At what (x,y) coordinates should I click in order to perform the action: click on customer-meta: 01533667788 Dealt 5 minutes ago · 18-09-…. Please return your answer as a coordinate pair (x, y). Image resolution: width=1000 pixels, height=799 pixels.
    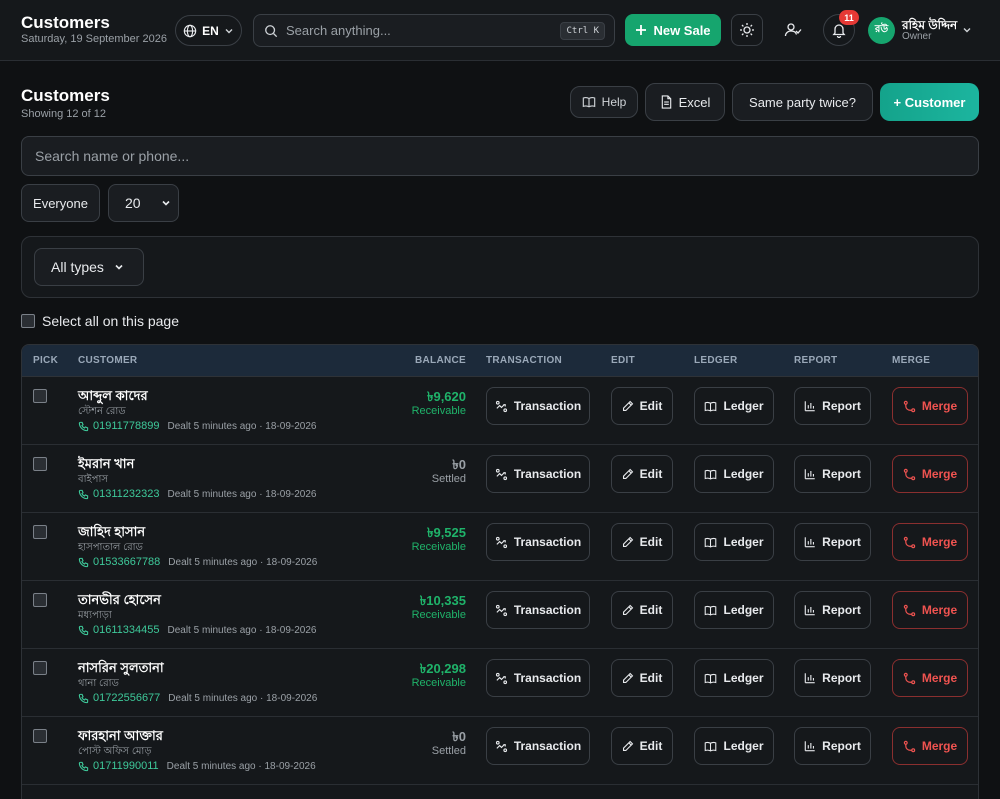
    Looking at the image, I should click on (197, 562).